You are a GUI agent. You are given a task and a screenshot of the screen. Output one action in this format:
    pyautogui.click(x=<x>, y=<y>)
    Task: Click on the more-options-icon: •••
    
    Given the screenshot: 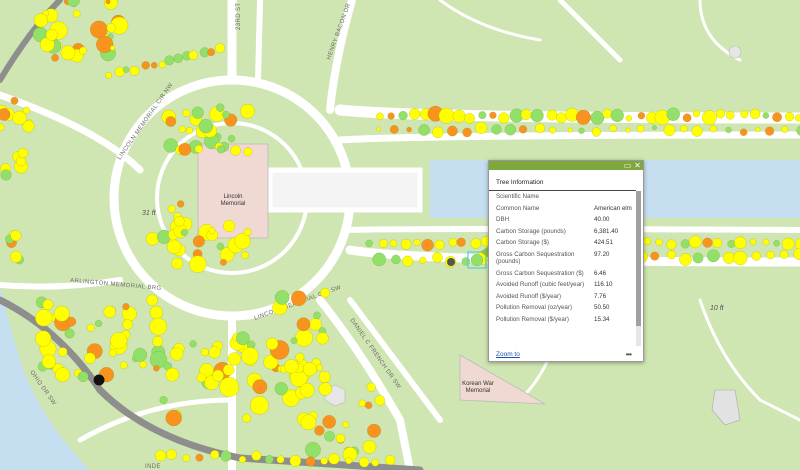 What is the action you would take?
    pyautogui.click(x=629, y=354)
    